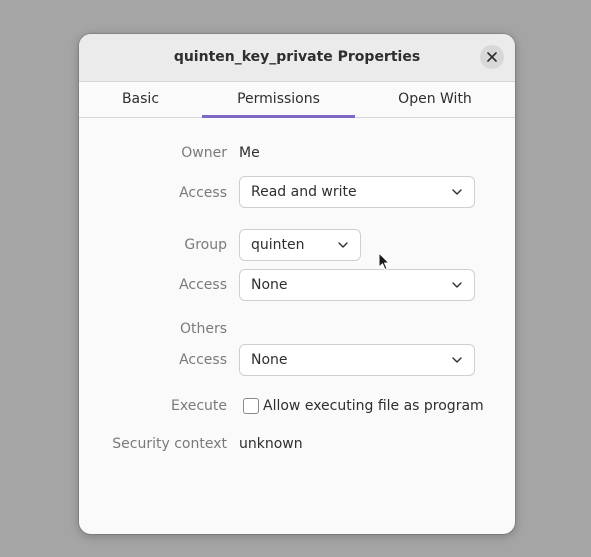 This screenshot has width=591, height=557. I want to click on security-context-label: Security context, so click(169, 444).